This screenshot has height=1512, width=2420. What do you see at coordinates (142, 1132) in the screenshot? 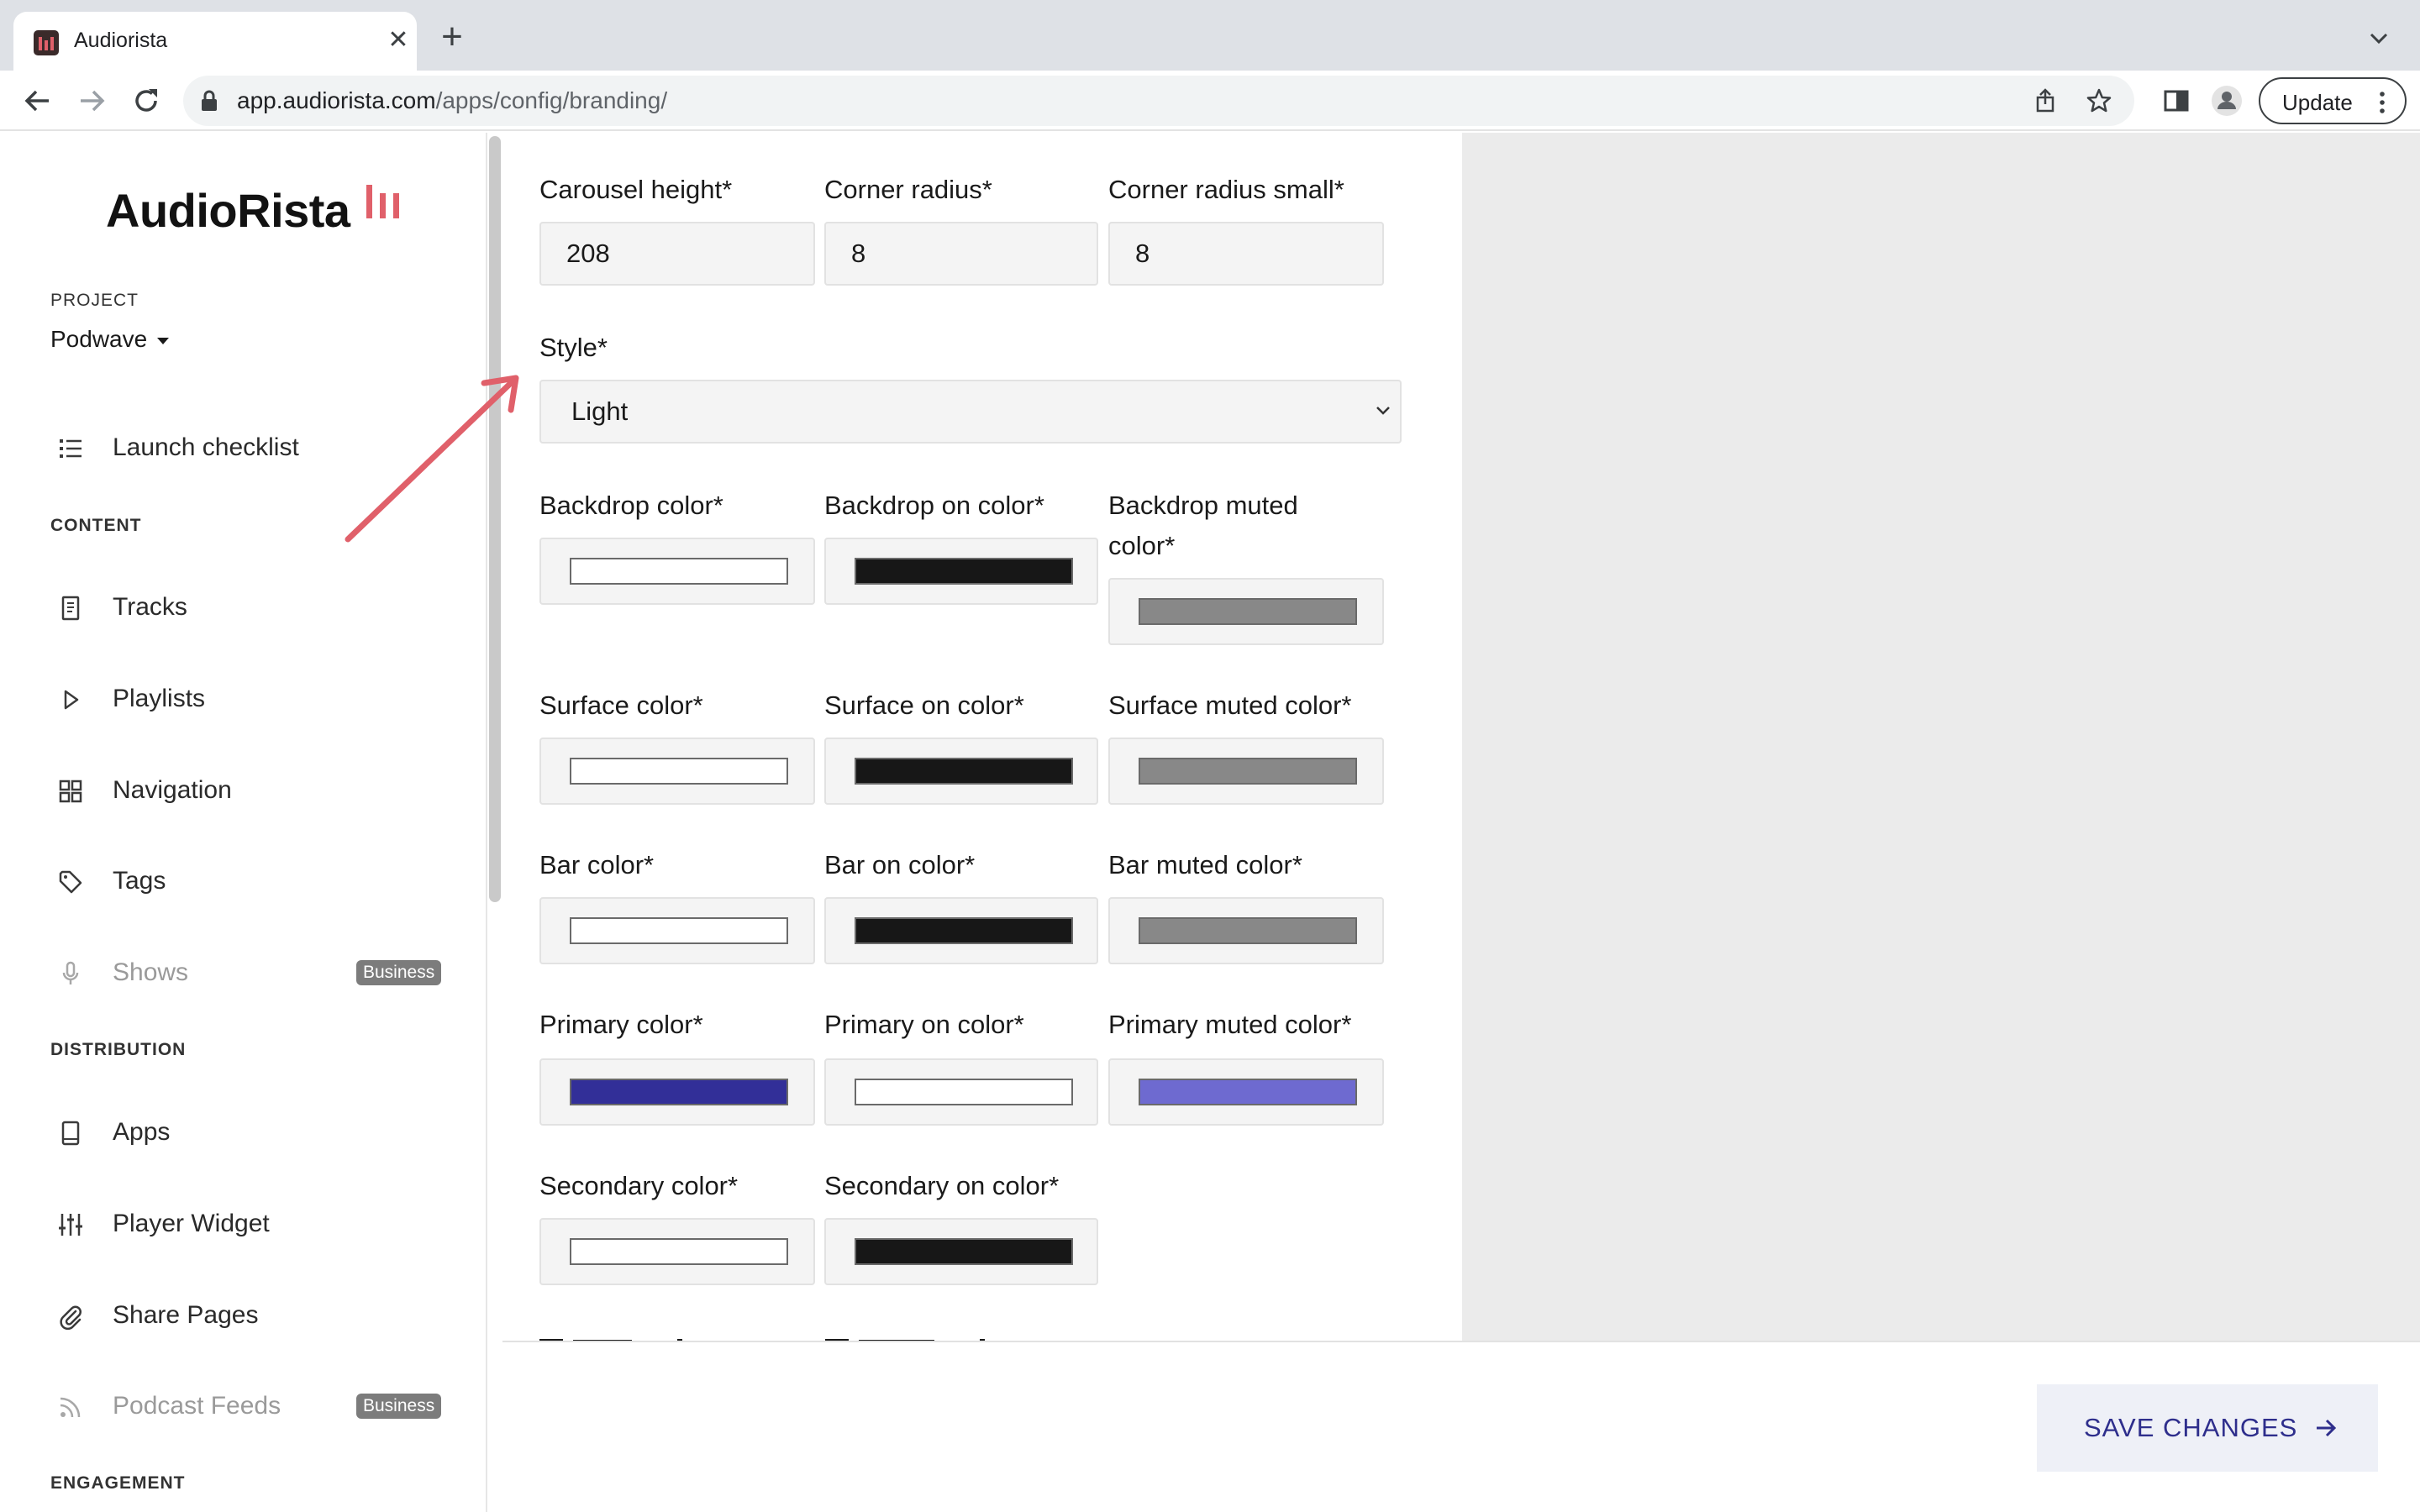
I see `sidebar-item-label: Apps` at bounding box center [142, 1132].